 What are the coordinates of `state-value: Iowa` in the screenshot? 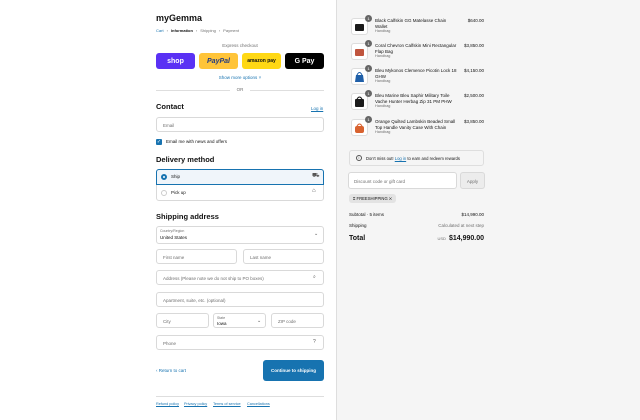 It's located at (222, 323).